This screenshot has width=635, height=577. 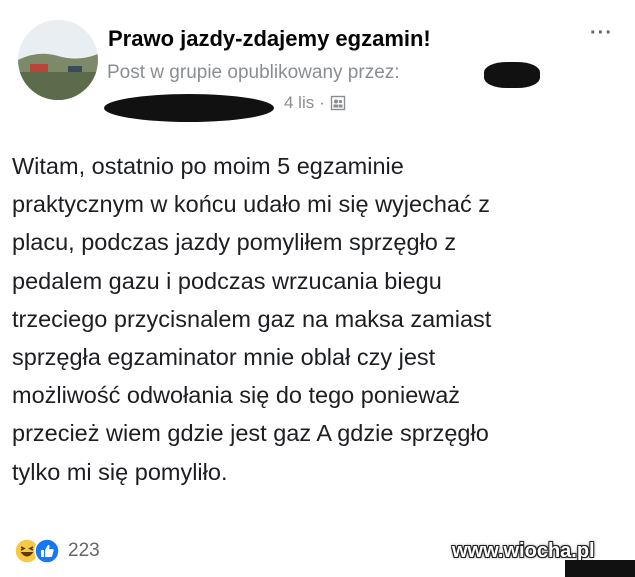 What do you see at coordinates (224, 357) in the screenshot?
I see `post-body-line: sprzęgła egzaminator mnie oblał czy jest` at bounding box center [224, 357].